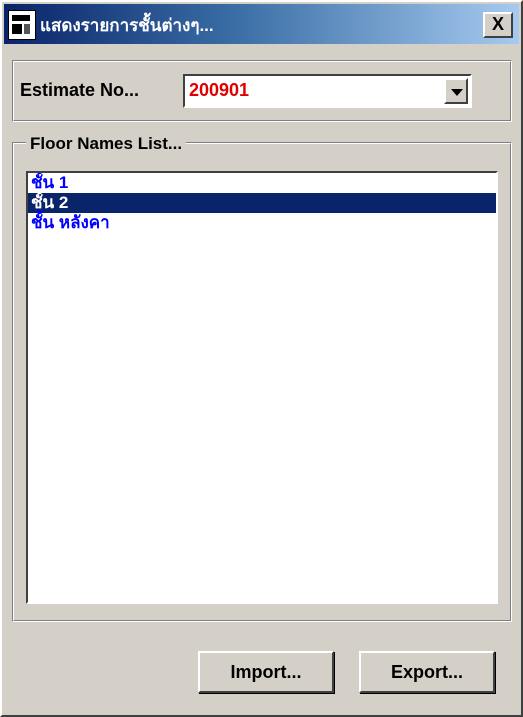 This screenshot has height=717, width=523. I want to click on list-item: ชั้น 1, so click(262, 183).